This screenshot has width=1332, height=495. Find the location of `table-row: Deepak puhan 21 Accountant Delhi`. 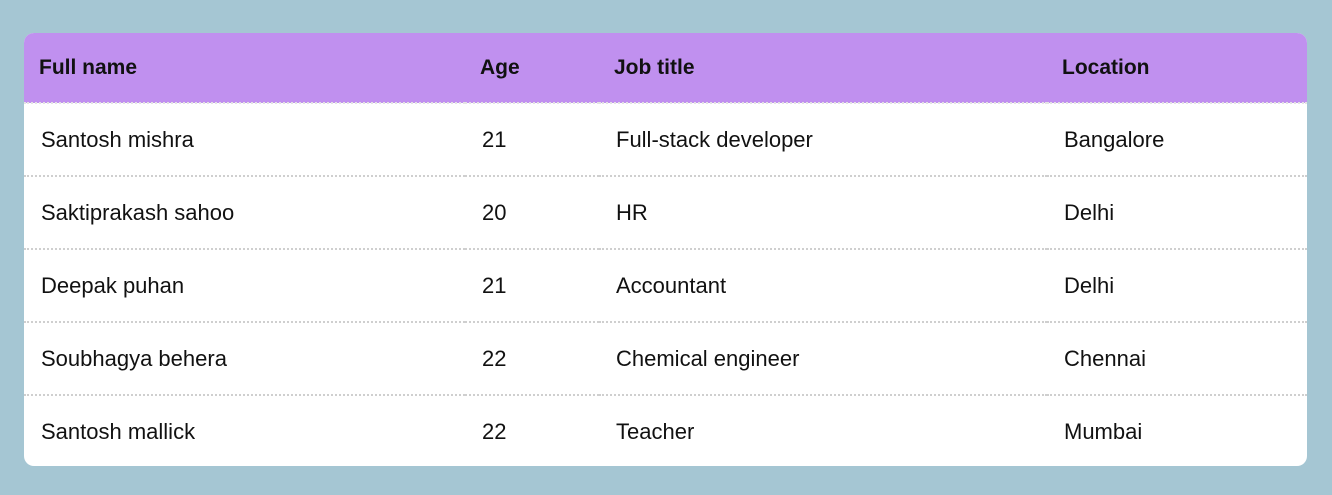

table-row: Deepak puhan 21 Accountant Delhi is located at coordinates (665, 285).